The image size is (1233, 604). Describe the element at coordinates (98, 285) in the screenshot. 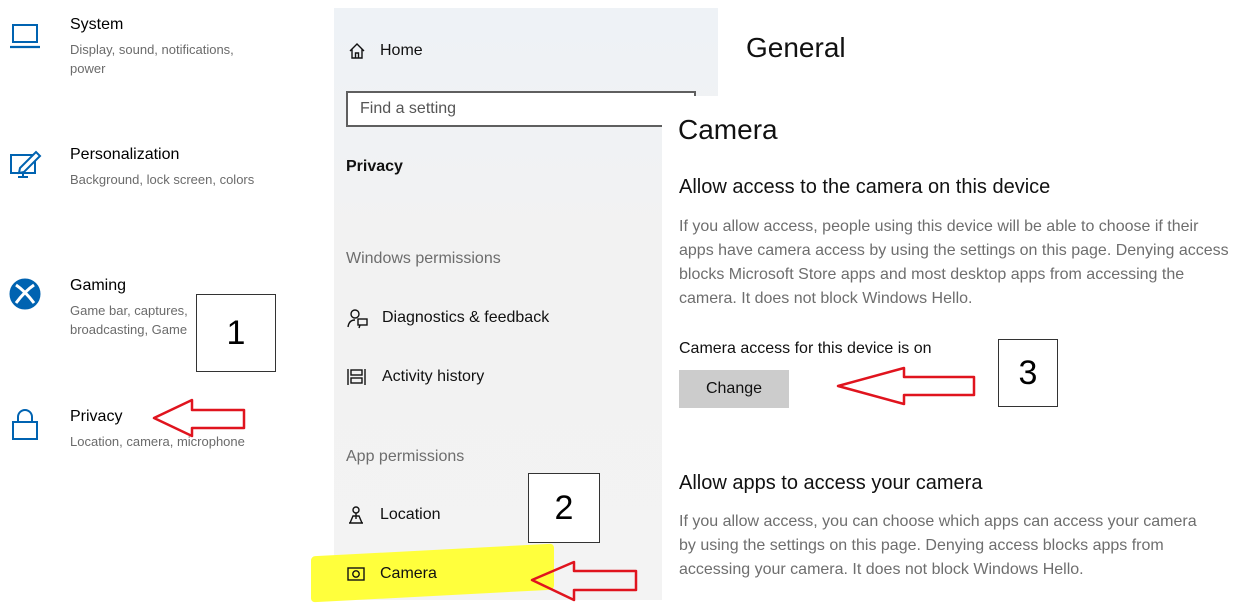

I see `category-title: Gaming` at that location.